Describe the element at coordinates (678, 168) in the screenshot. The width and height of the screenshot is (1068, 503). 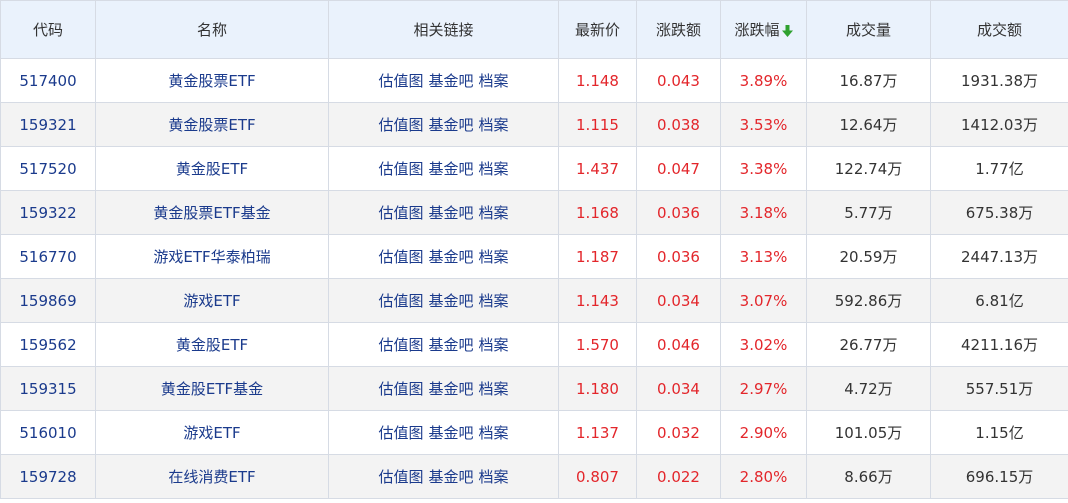
I see `price-change: 0.047` at that location.